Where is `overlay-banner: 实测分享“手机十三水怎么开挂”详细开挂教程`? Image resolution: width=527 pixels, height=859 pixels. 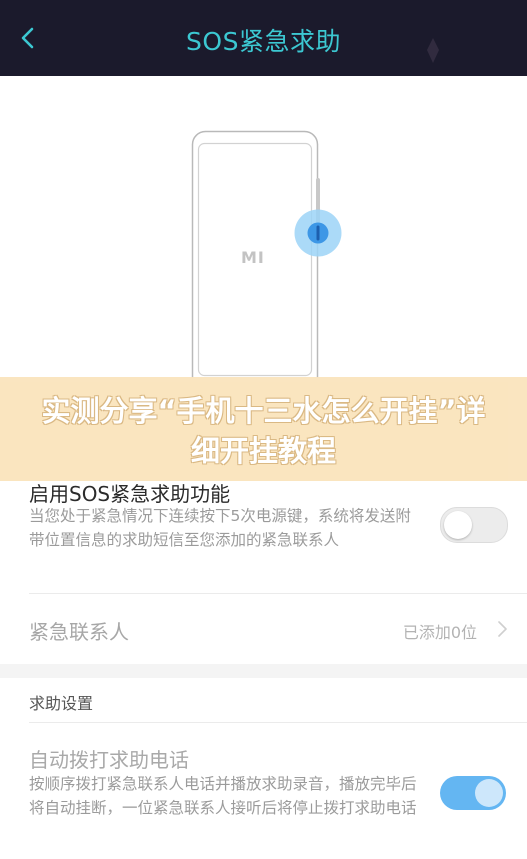
overlay-banner: 实测分享“手机十三水怎么开挂”详细开挂教程 is located at coordinates (263, 429).